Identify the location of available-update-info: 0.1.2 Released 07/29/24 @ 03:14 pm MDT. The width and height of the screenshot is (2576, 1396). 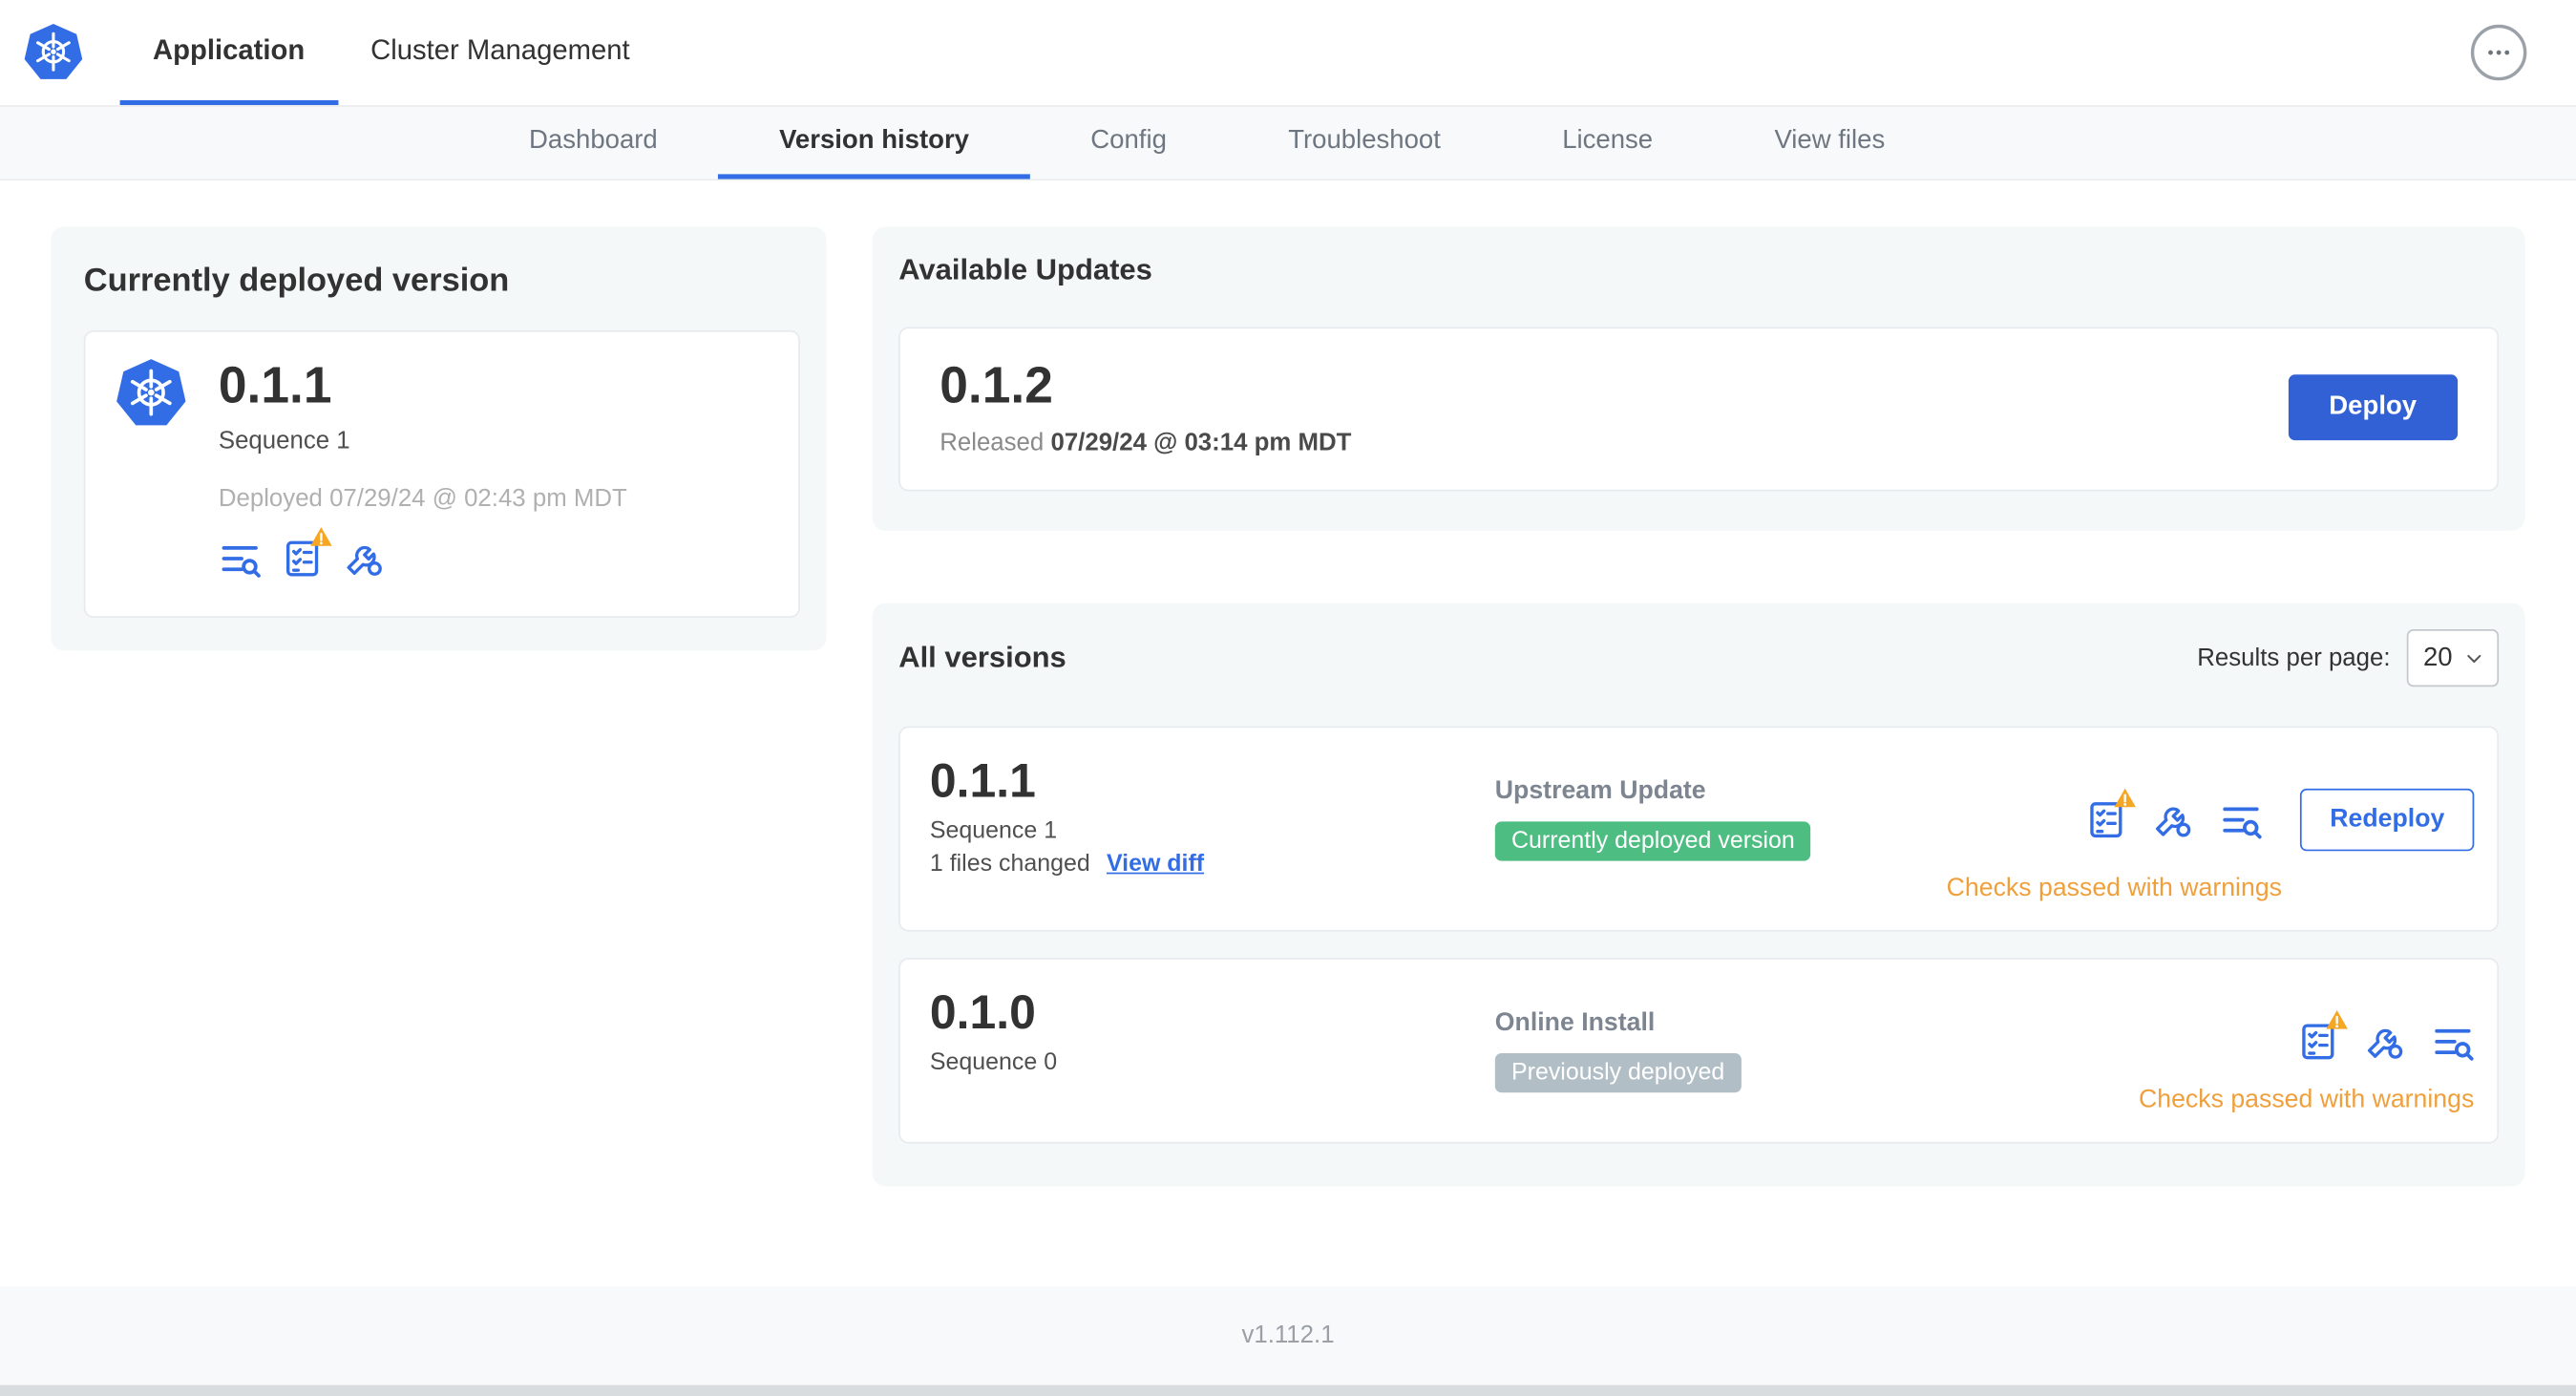
(1145, 406).